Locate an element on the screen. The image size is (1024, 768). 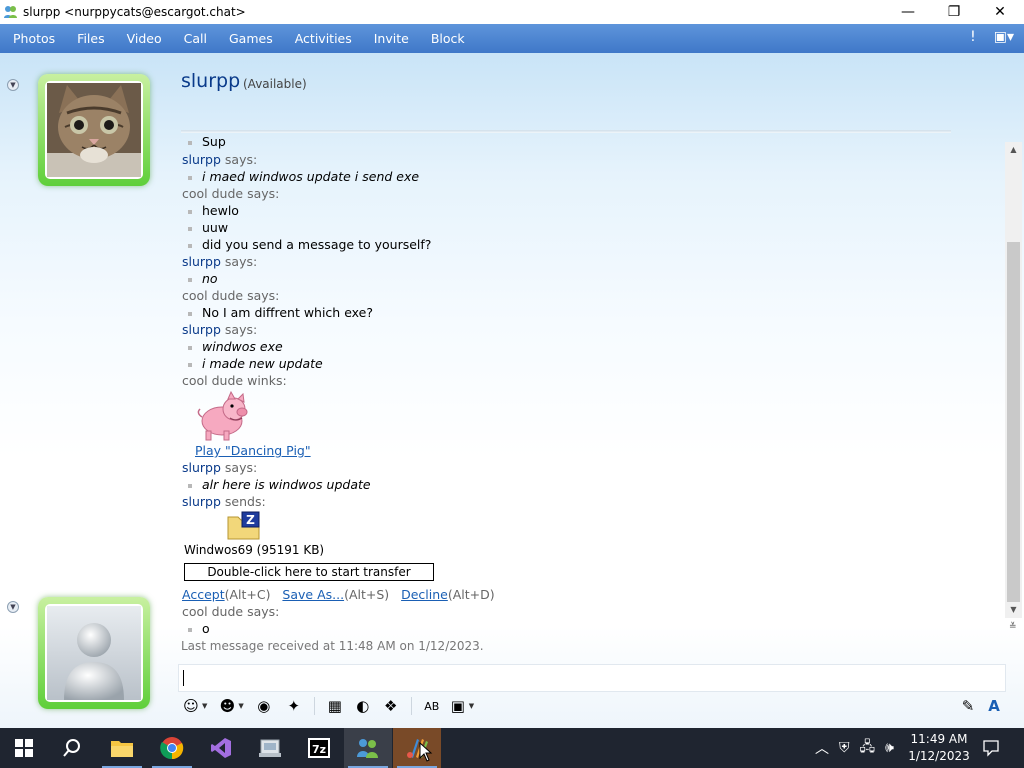
file-name: Windwos69 (95191 KB) is located at coordinates (254, 550).